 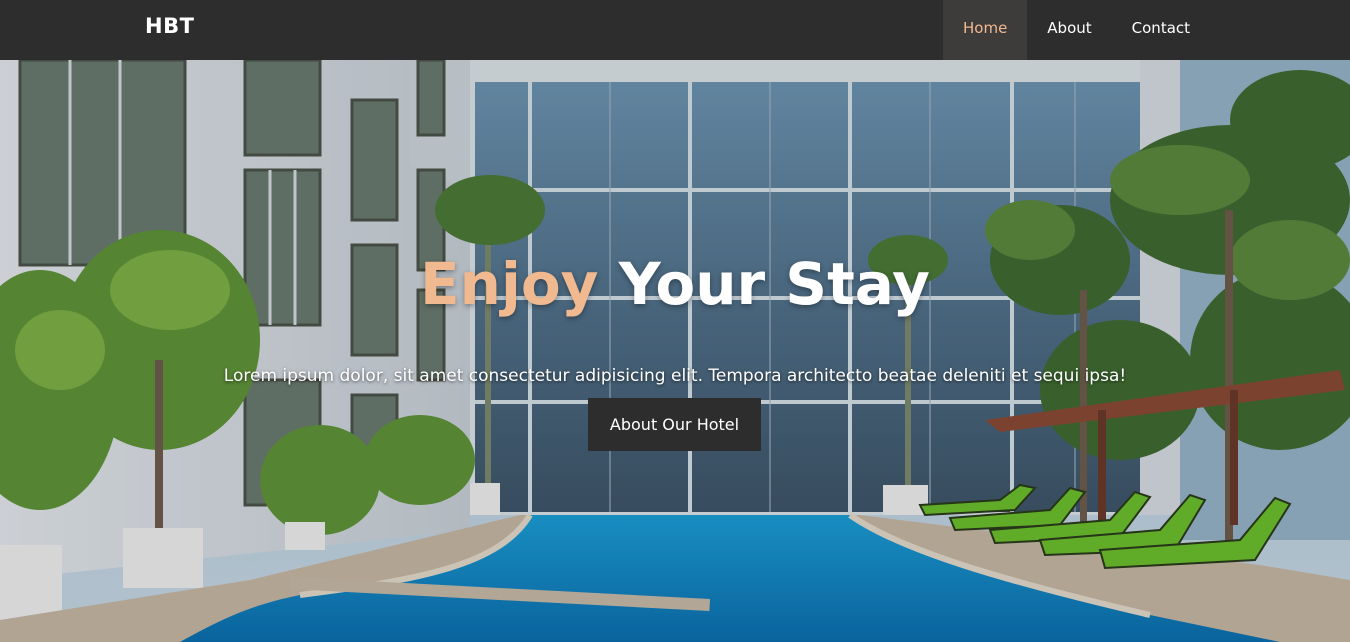 I want to click on navbar: HBT Home About Contact, so click(x=675, y=30).